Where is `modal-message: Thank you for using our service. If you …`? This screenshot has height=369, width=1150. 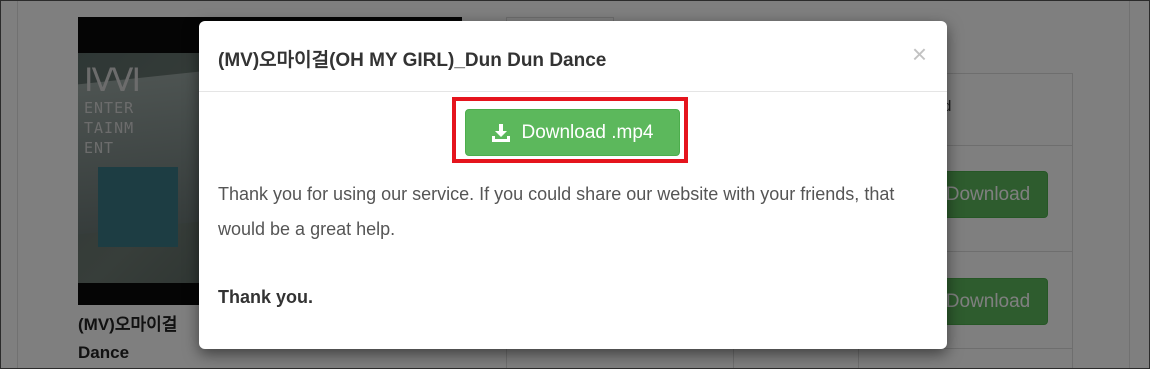
modal-message: Thank you for using our service. If you … is located at coordinates (556, 211).